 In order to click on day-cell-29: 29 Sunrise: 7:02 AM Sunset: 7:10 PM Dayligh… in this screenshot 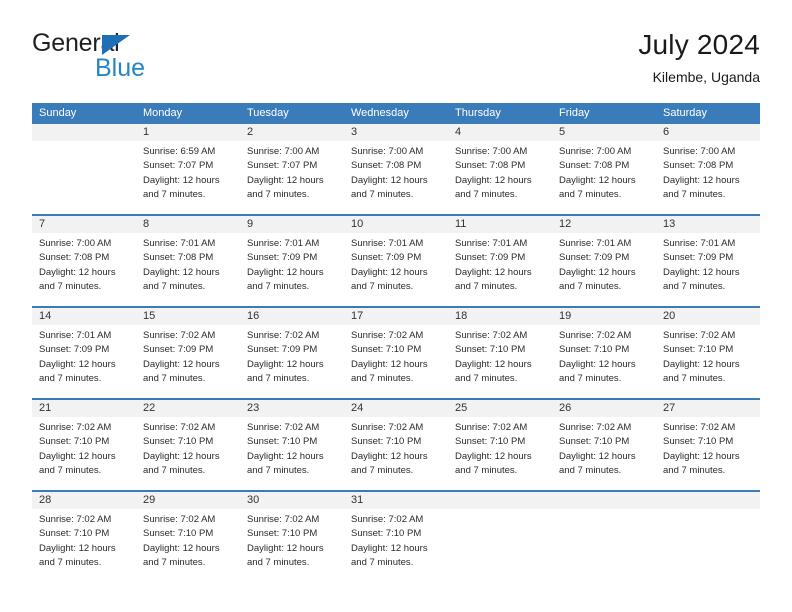, I will do `click(188, 537)`.